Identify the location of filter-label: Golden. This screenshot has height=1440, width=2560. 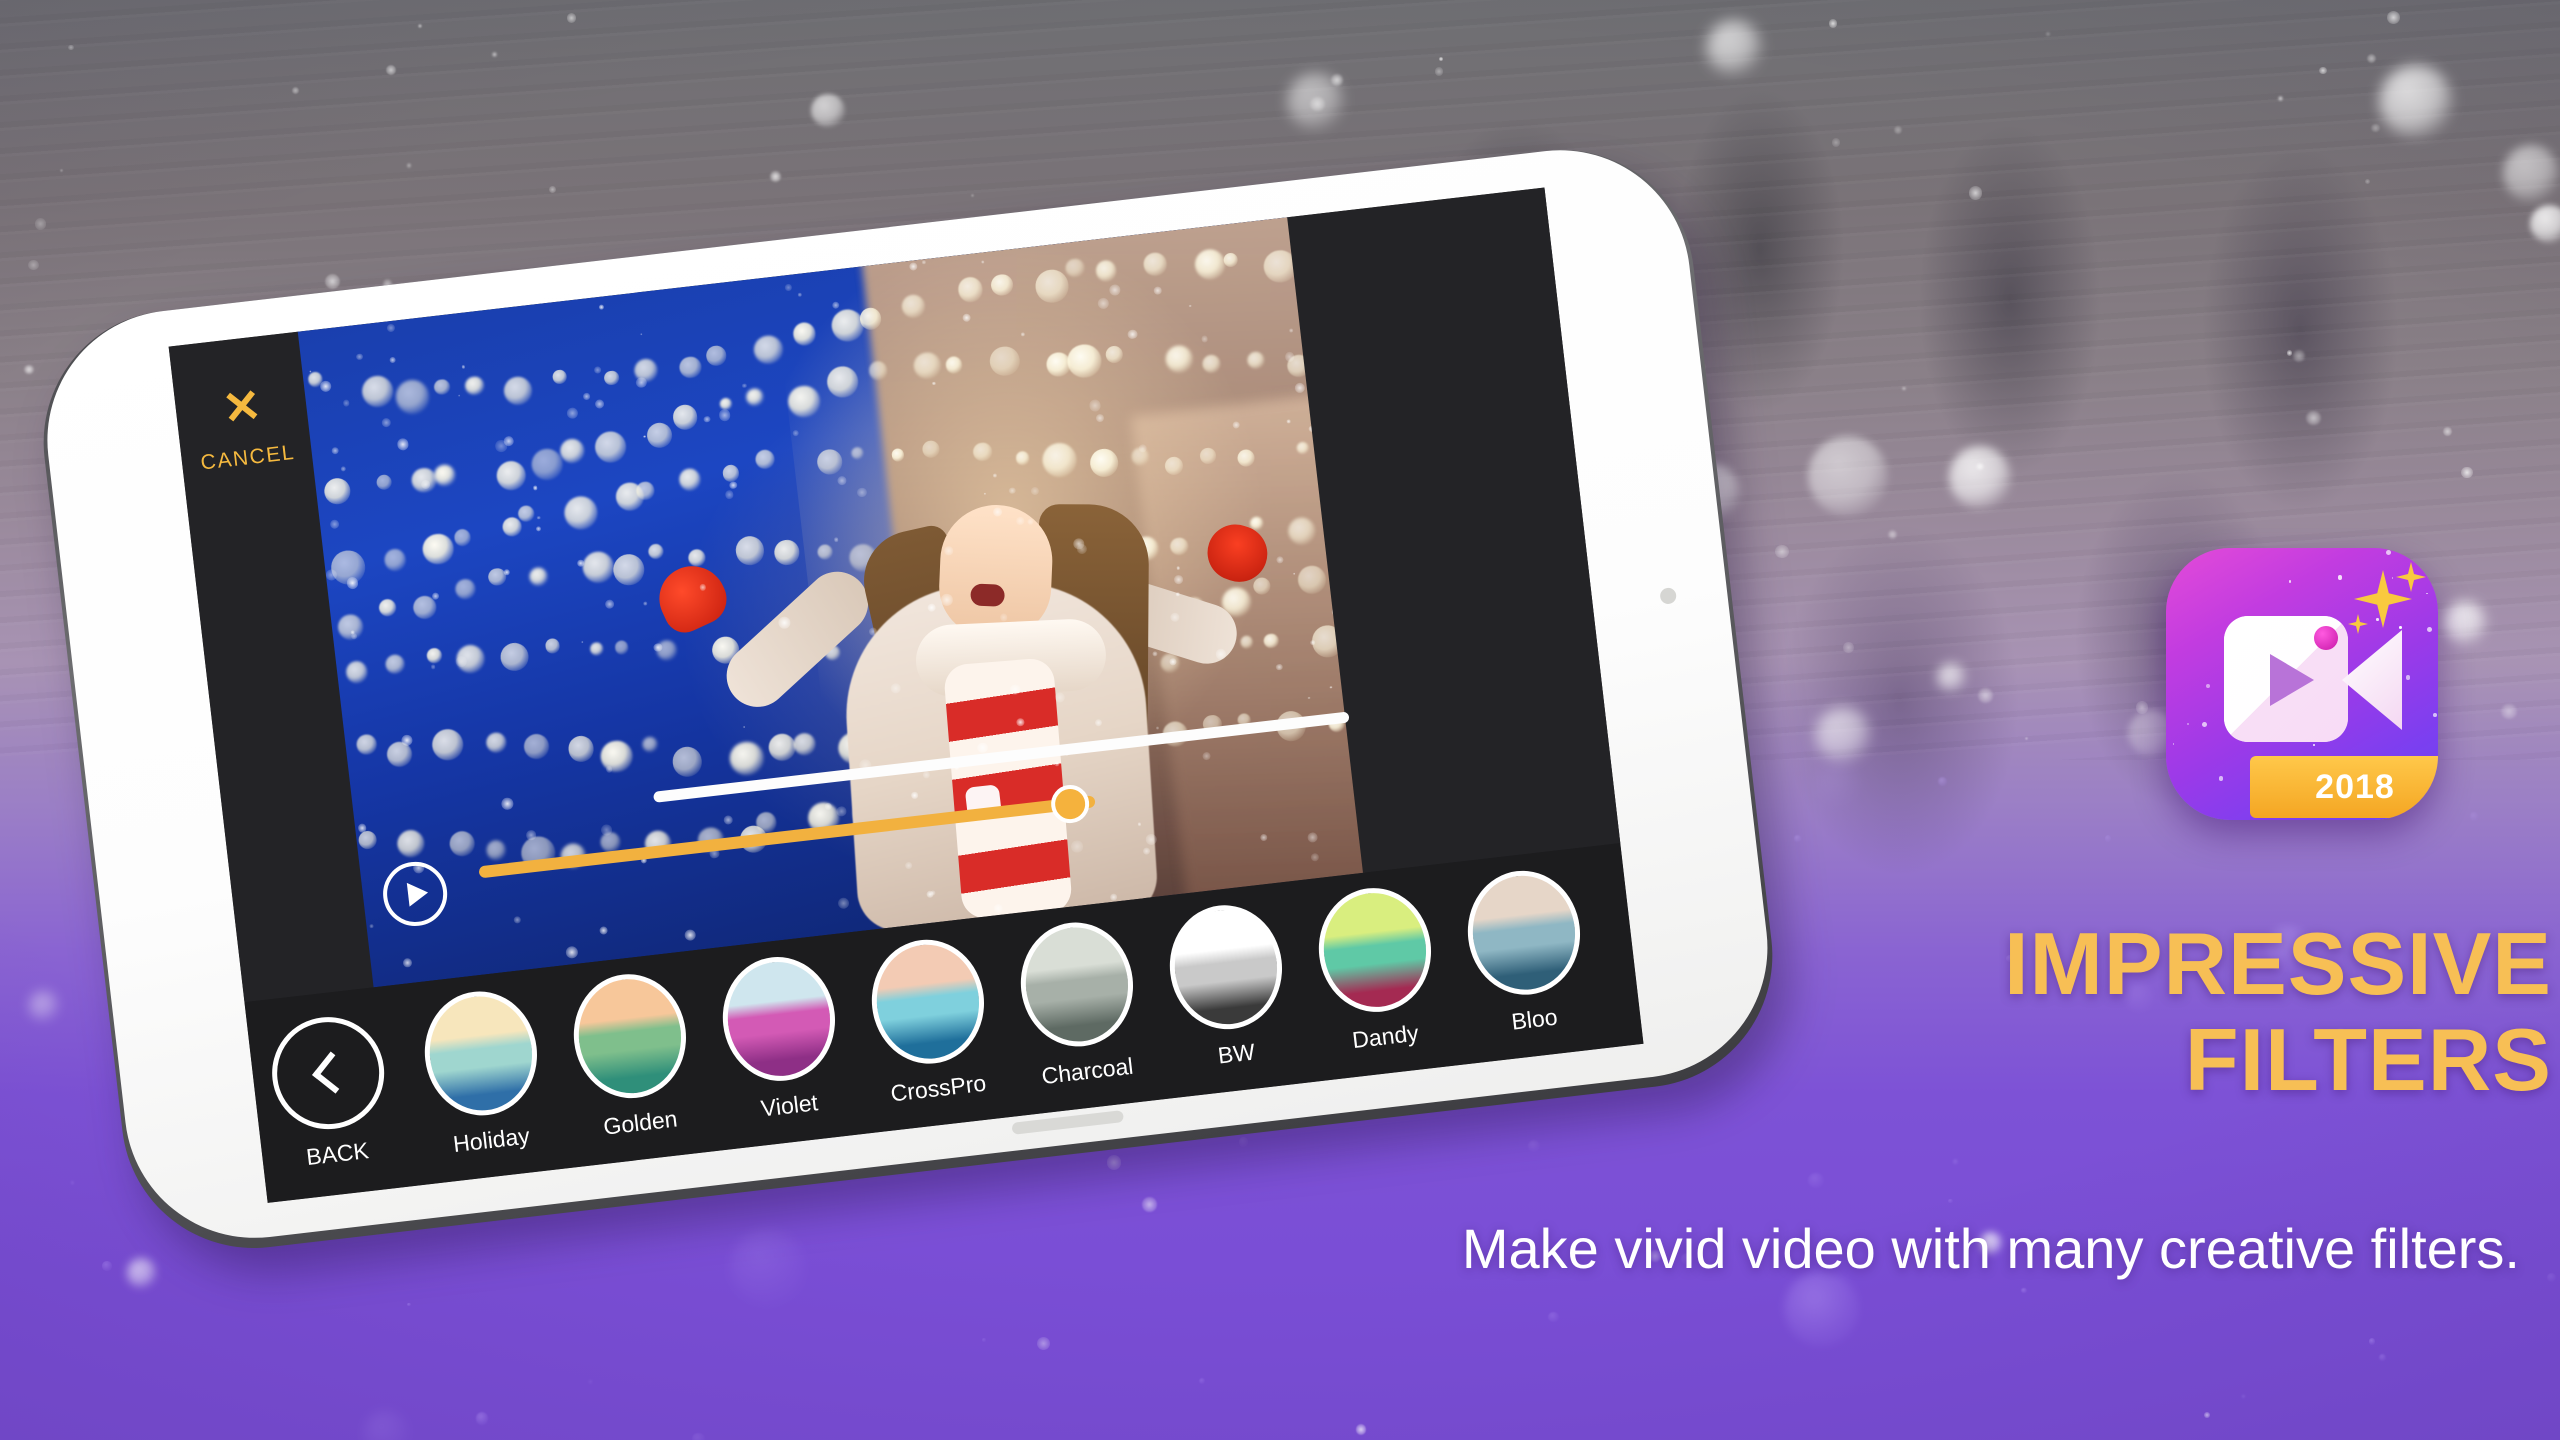
(640, 1122).